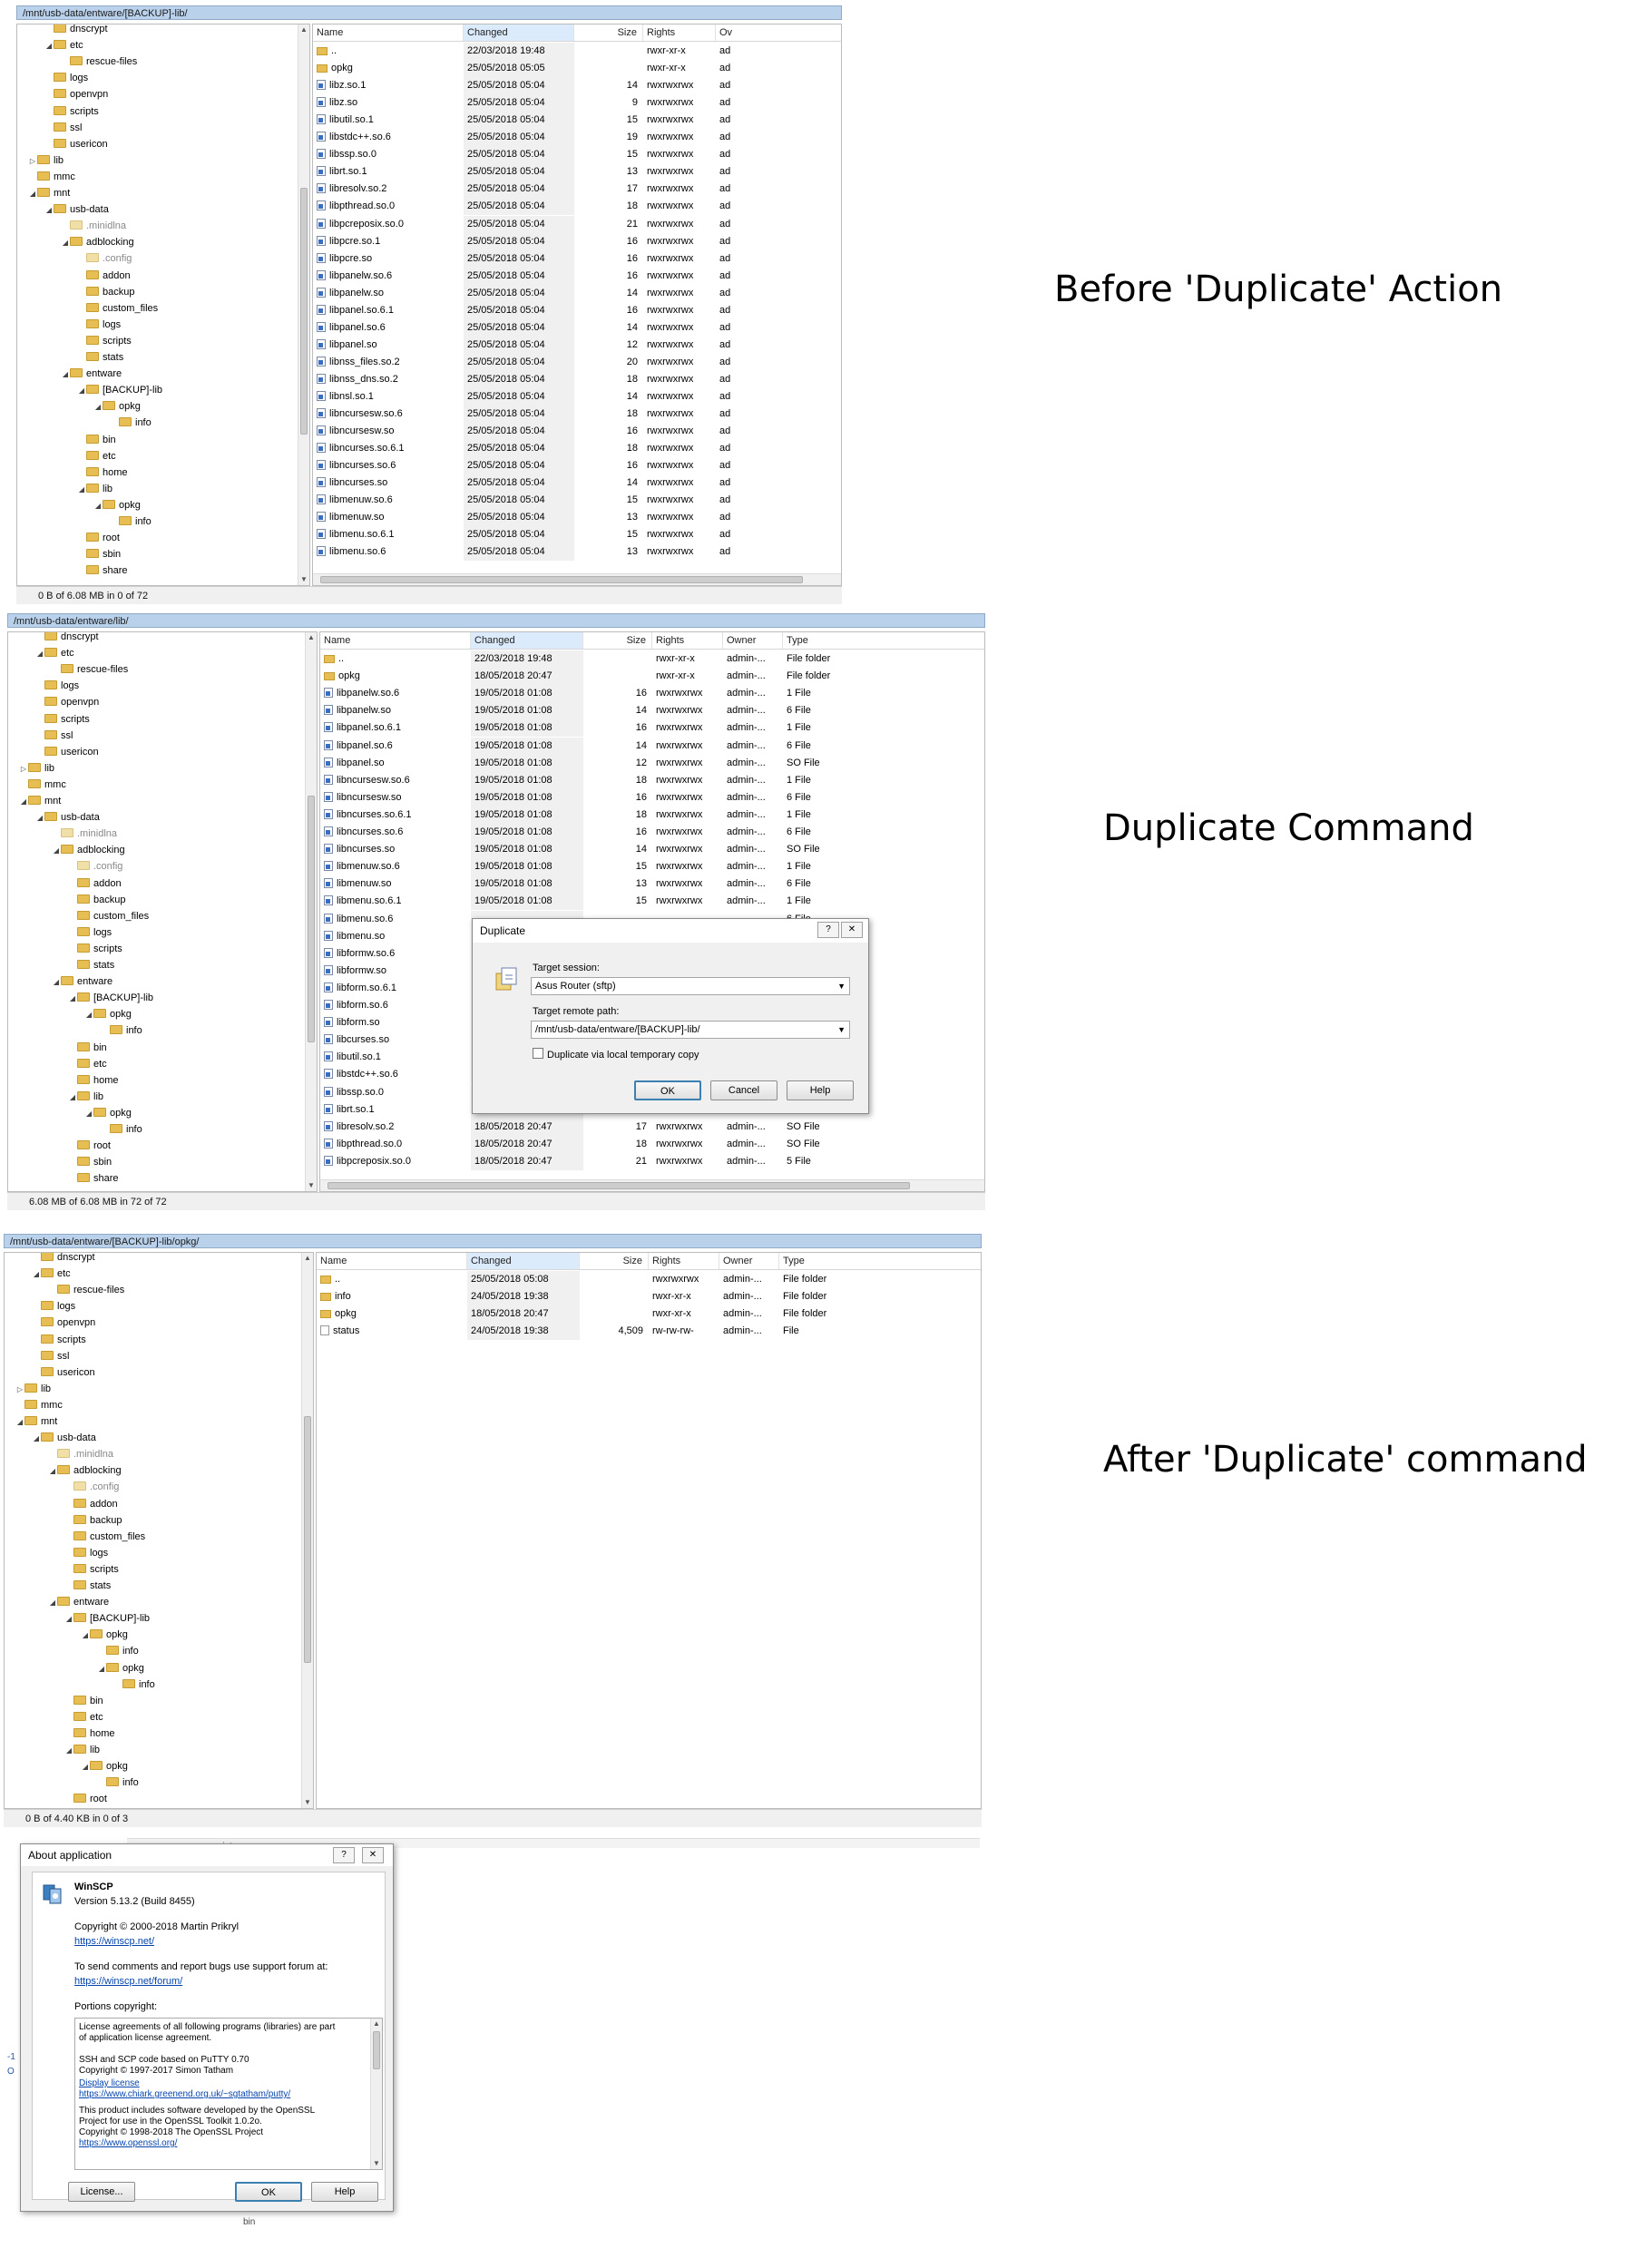  What do you see at coordinates (91, 1487) in the screenshot?
I see `tree-node: .config` at bounding box center [91, 1487].